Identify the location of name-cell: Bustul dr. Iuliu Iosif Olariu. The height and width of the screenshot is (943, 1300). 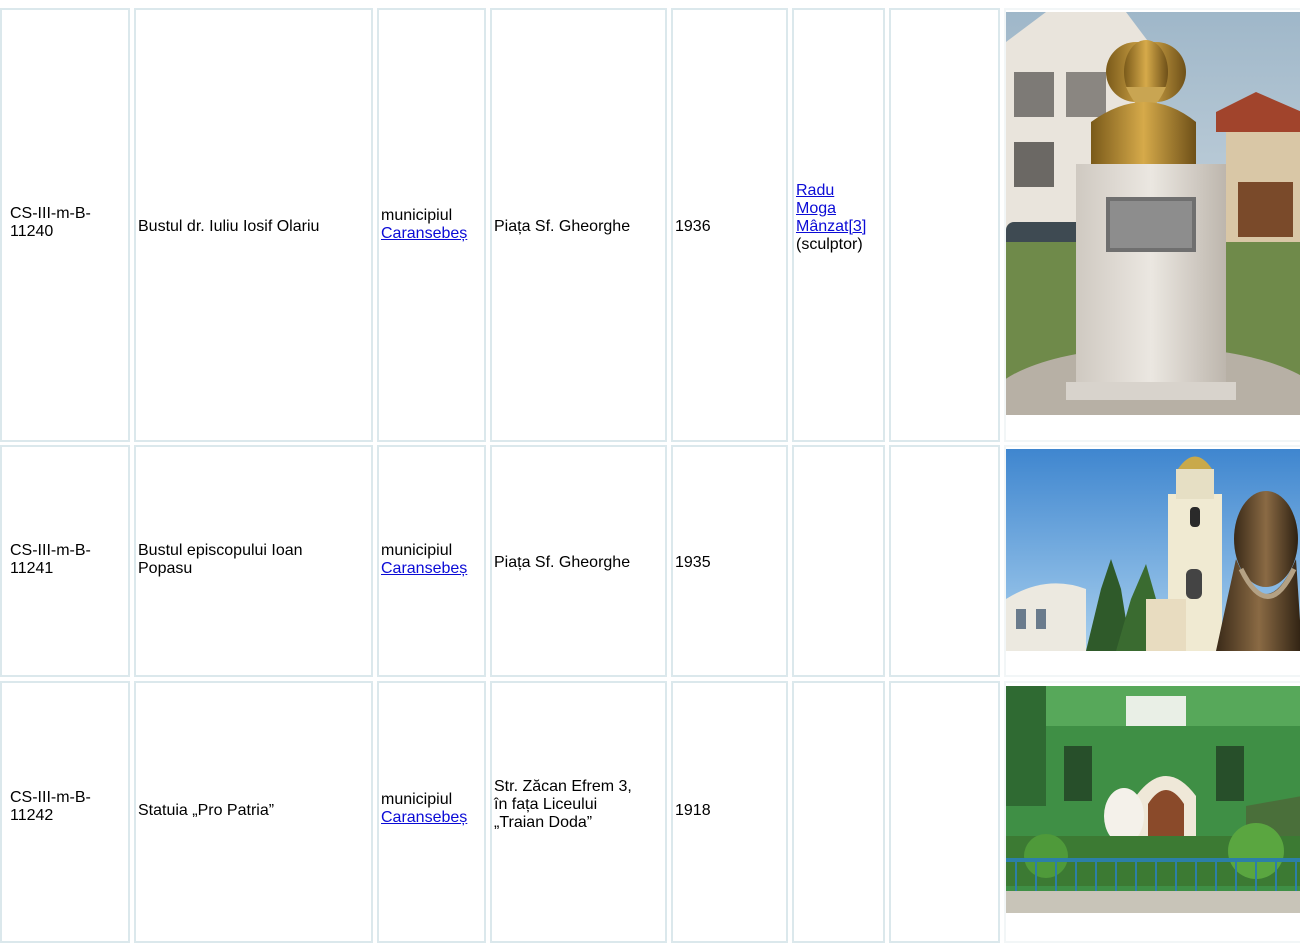
(253, 225).